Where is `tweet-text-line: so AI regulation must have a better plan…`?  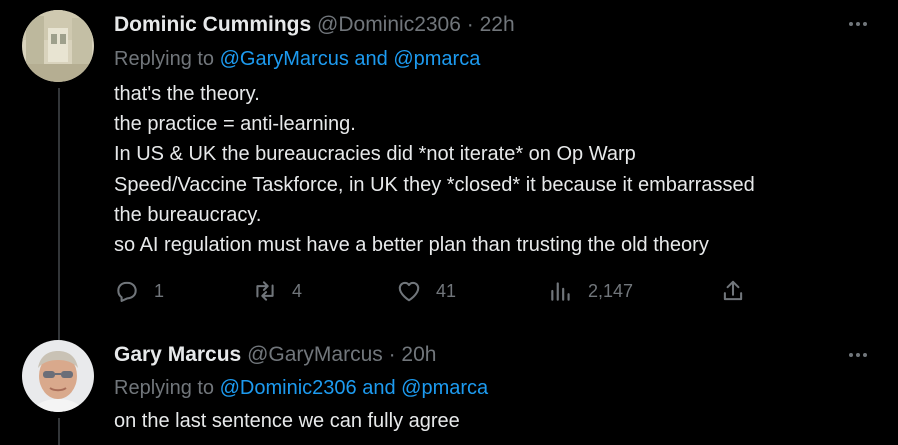
tweet-text-line: so AI regulation must have a better plan… is located at coordinates (411, 245).